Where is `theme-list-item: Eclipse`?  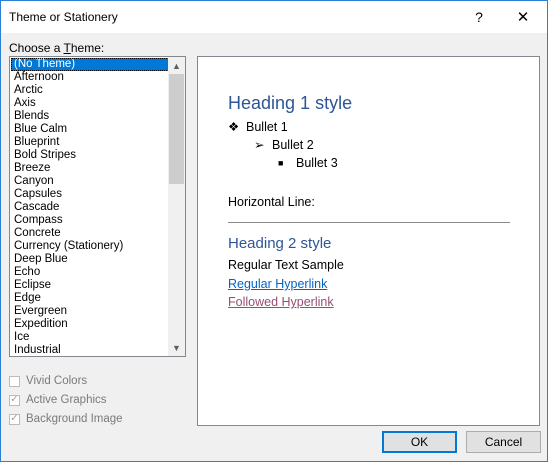 theme-list-item: Eclipse is located at coordinates (90, 285).